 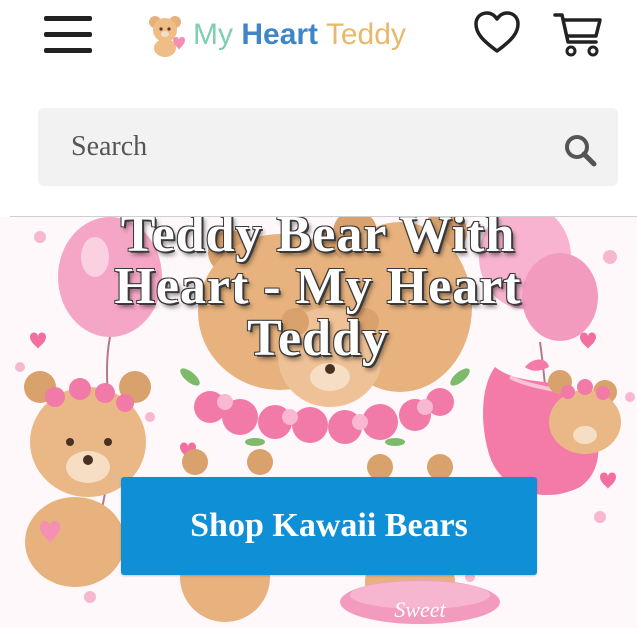 What do you see at coordinates (69, 35) in the screenshot?
I see `menu-icon` at bounding box center [69, 35].